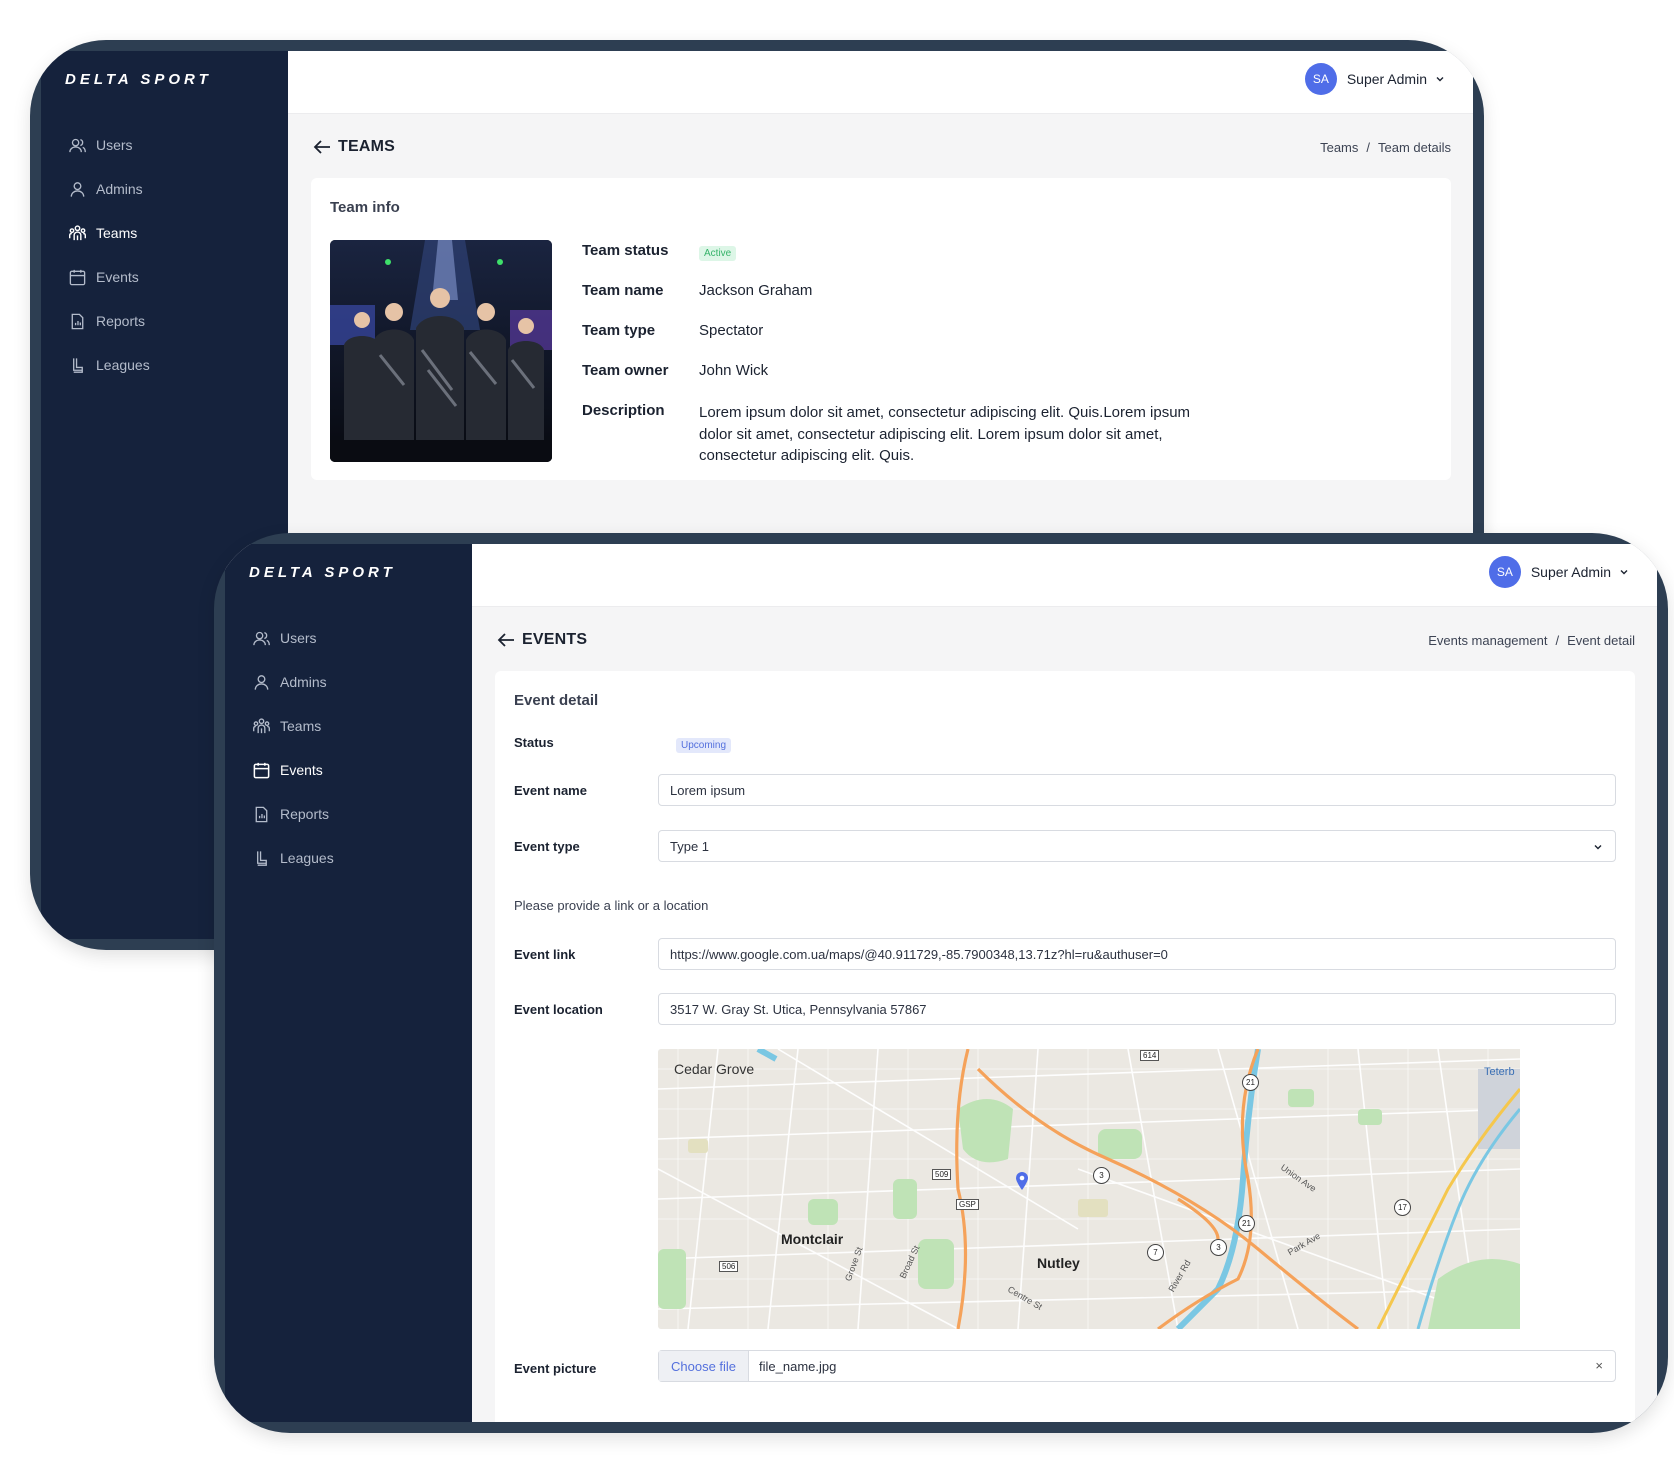 This screenshot has height=1458, width=1674. Describe the element at coordinates (534, 742) in the screenshot. I see `status-label: Status` at that location.